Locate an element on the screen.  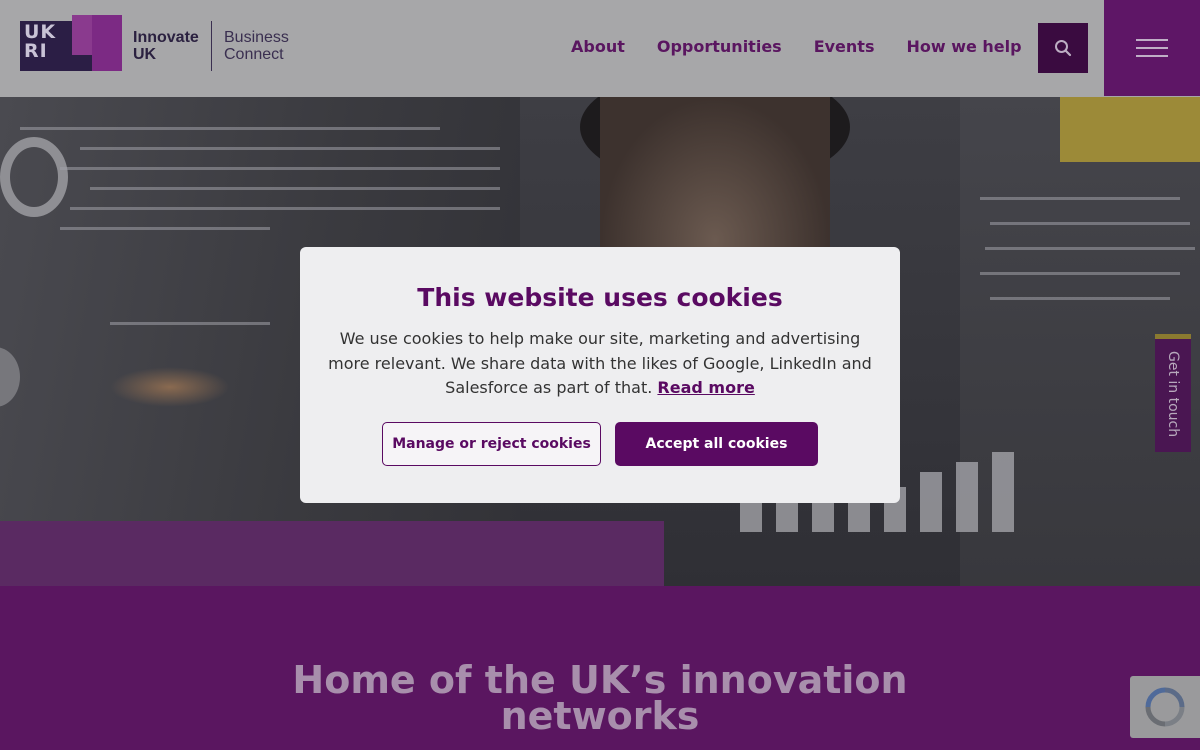
recaptcha-badge is located at coordinates (1165, 707).